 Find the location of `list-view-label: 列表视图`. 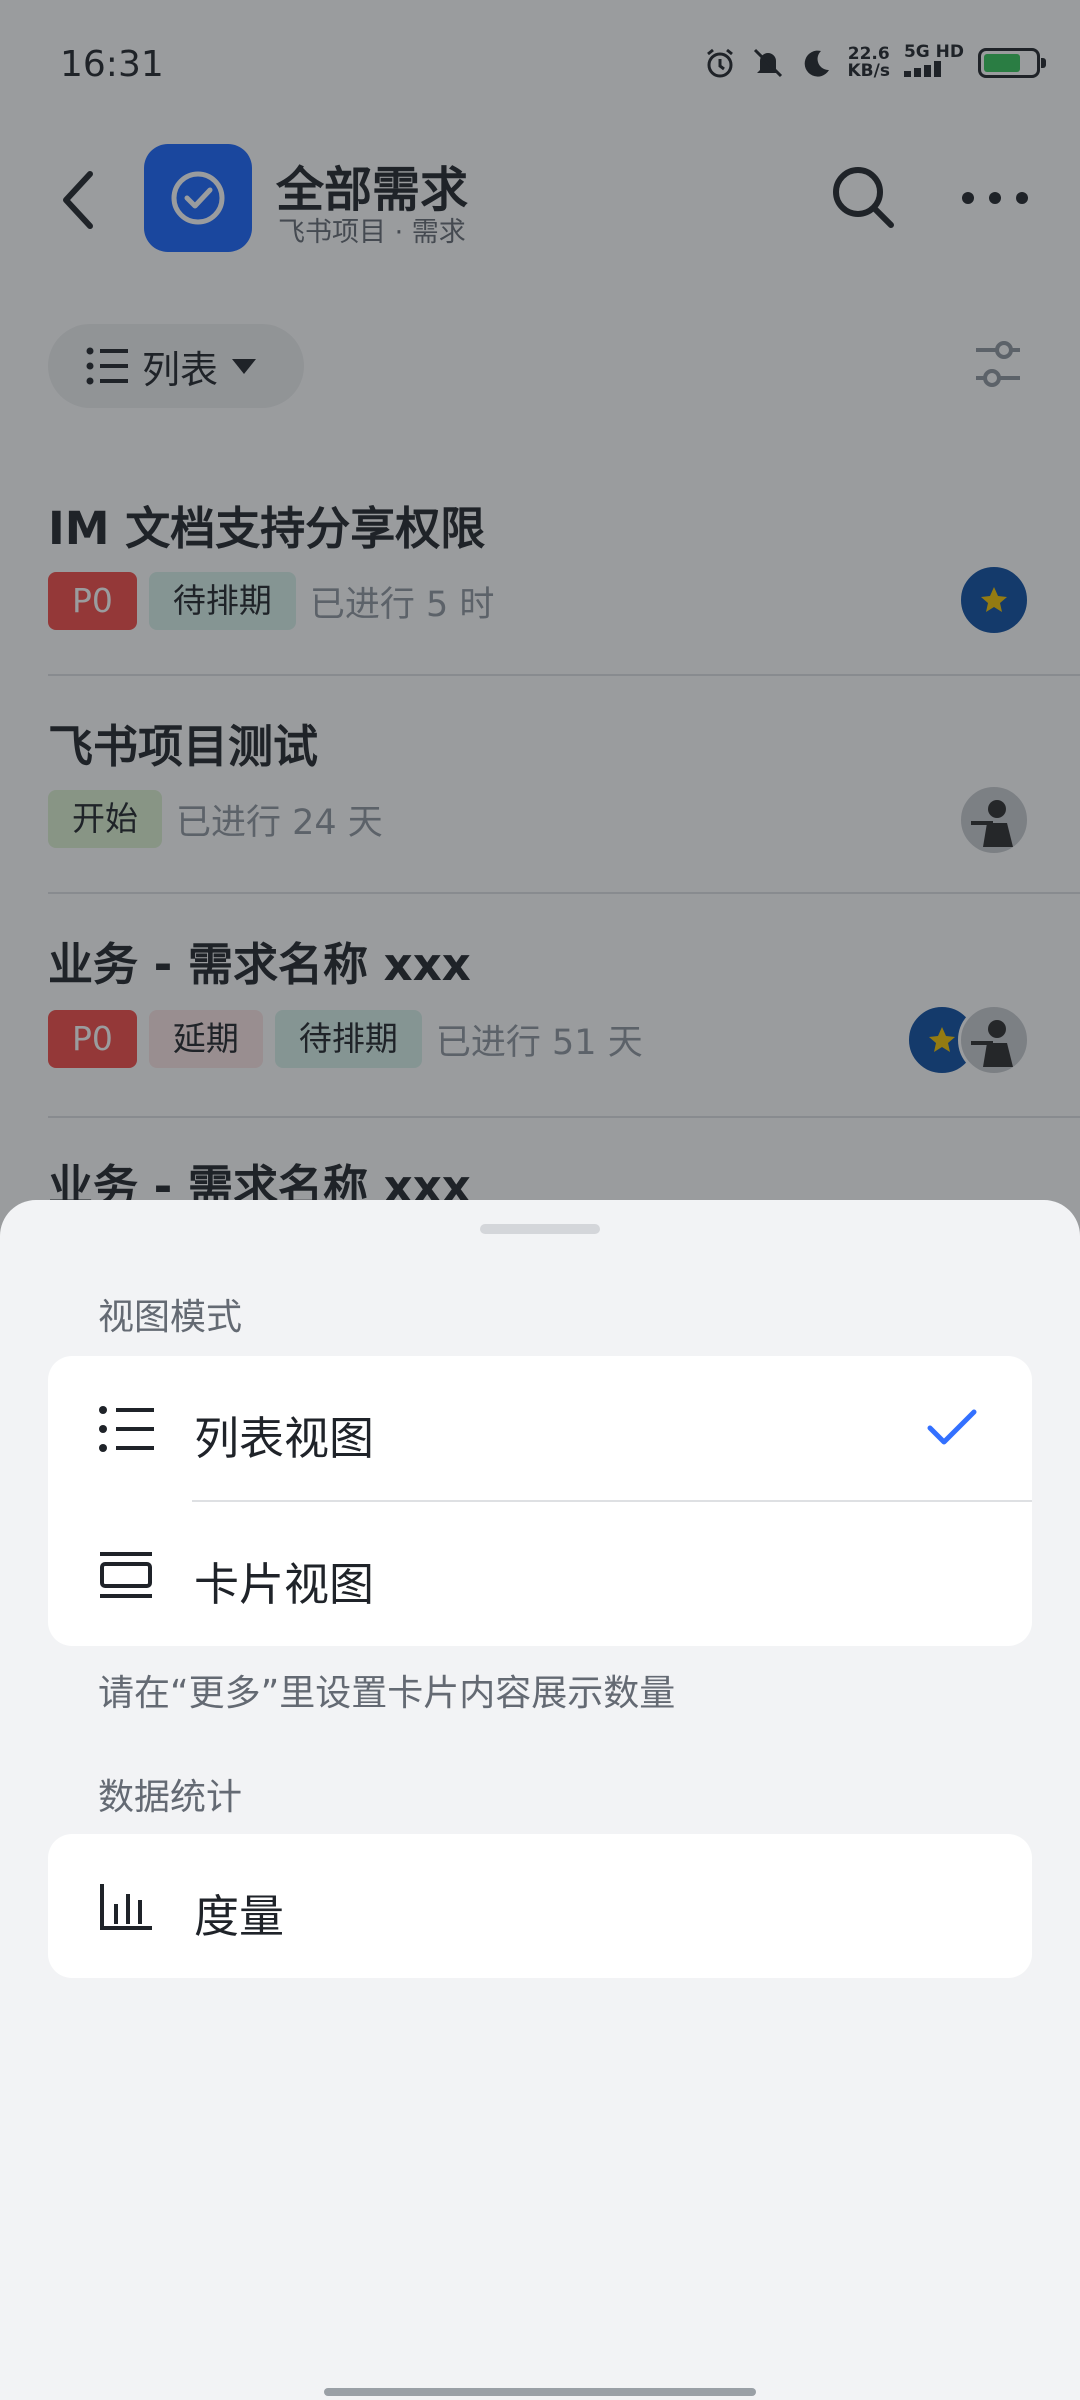

list-view-label: 列表视图 is located at coordinates (284, 1438).